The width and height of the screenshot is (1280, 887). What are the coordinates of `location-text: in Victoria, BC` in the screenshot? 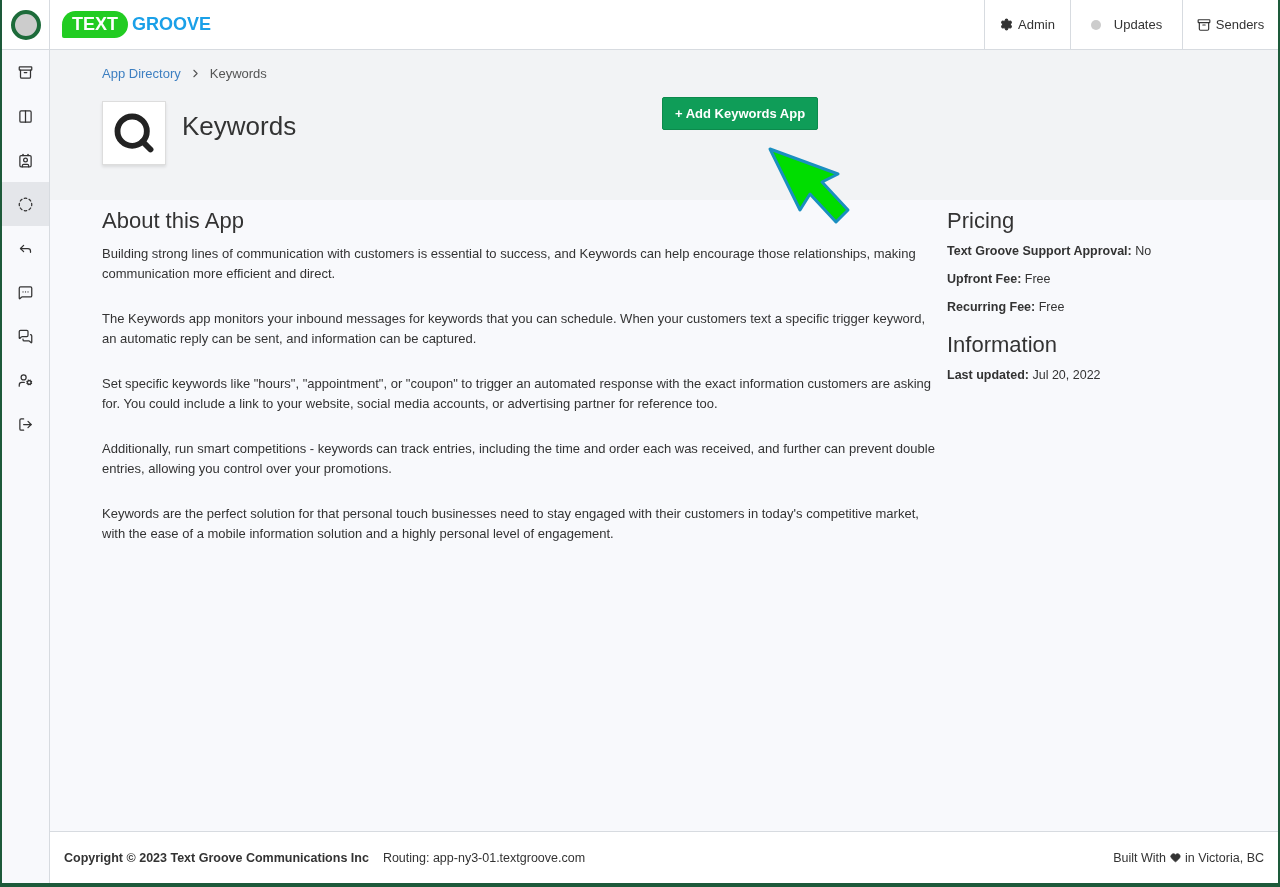 It's located at (1224, 857).